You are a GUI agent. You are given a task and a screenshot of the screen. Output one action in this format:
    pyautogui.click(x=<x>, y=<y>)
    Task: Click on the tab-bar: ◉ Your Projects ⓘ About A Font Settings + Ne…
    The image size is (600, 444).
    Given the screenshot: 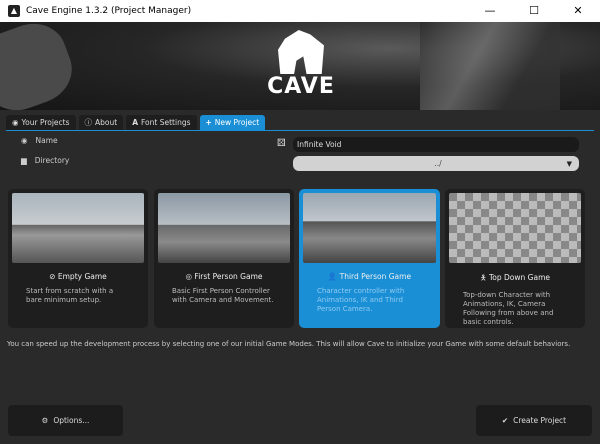 What is the action you would take?
    pyautogui.click(x=136, y=122)
    